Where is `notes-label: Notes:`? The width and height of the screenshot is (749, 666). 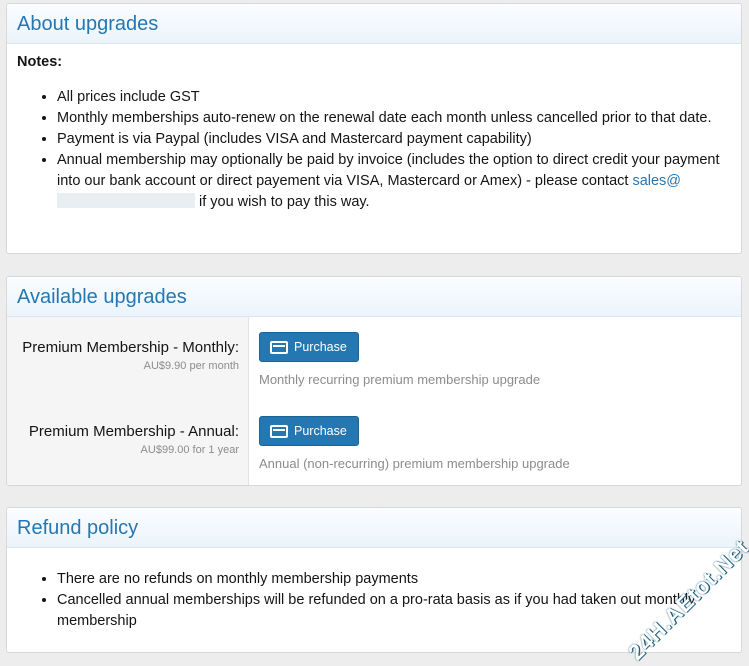 notes-label: Notes: is located at coordinates (40, 62).